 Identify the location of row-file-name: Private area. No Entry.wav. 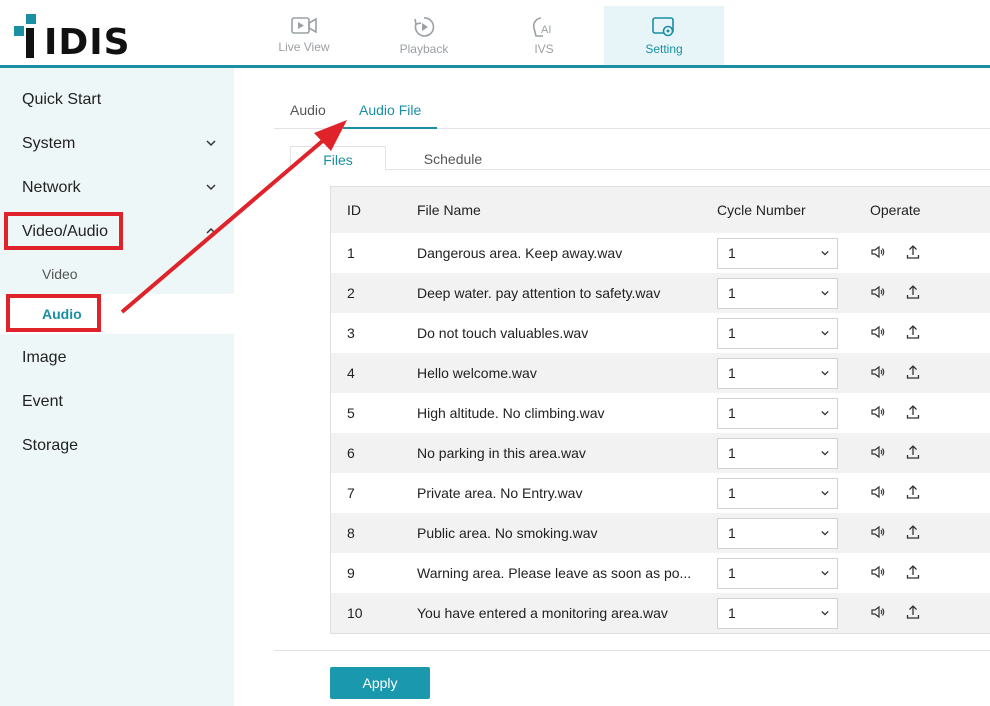
(500, 493).